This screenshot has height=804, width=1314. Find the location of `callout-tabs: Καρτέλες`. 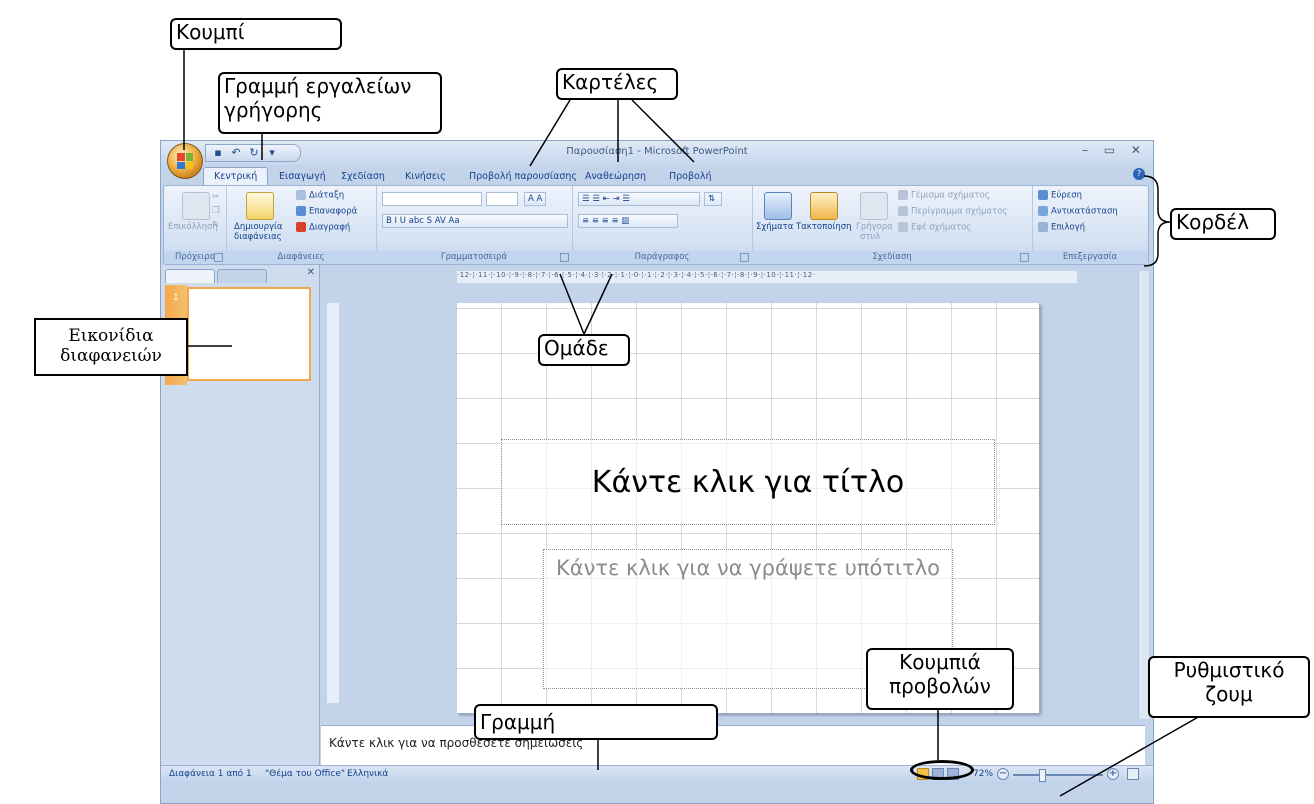

callout-tabs: Καρτέλες is located at coordinates (617, 84).